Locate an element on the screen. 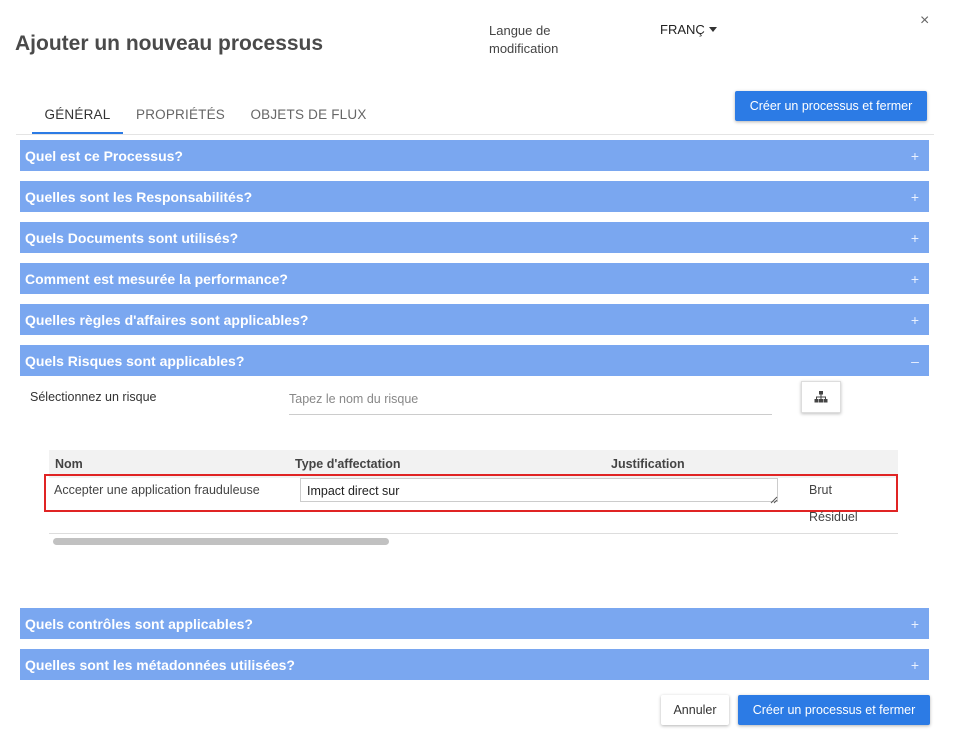 The height and width of the screenshot is (735, 953). risk-name-cell: Accepter une application frauduleuse is located at coordinates (157, 490).